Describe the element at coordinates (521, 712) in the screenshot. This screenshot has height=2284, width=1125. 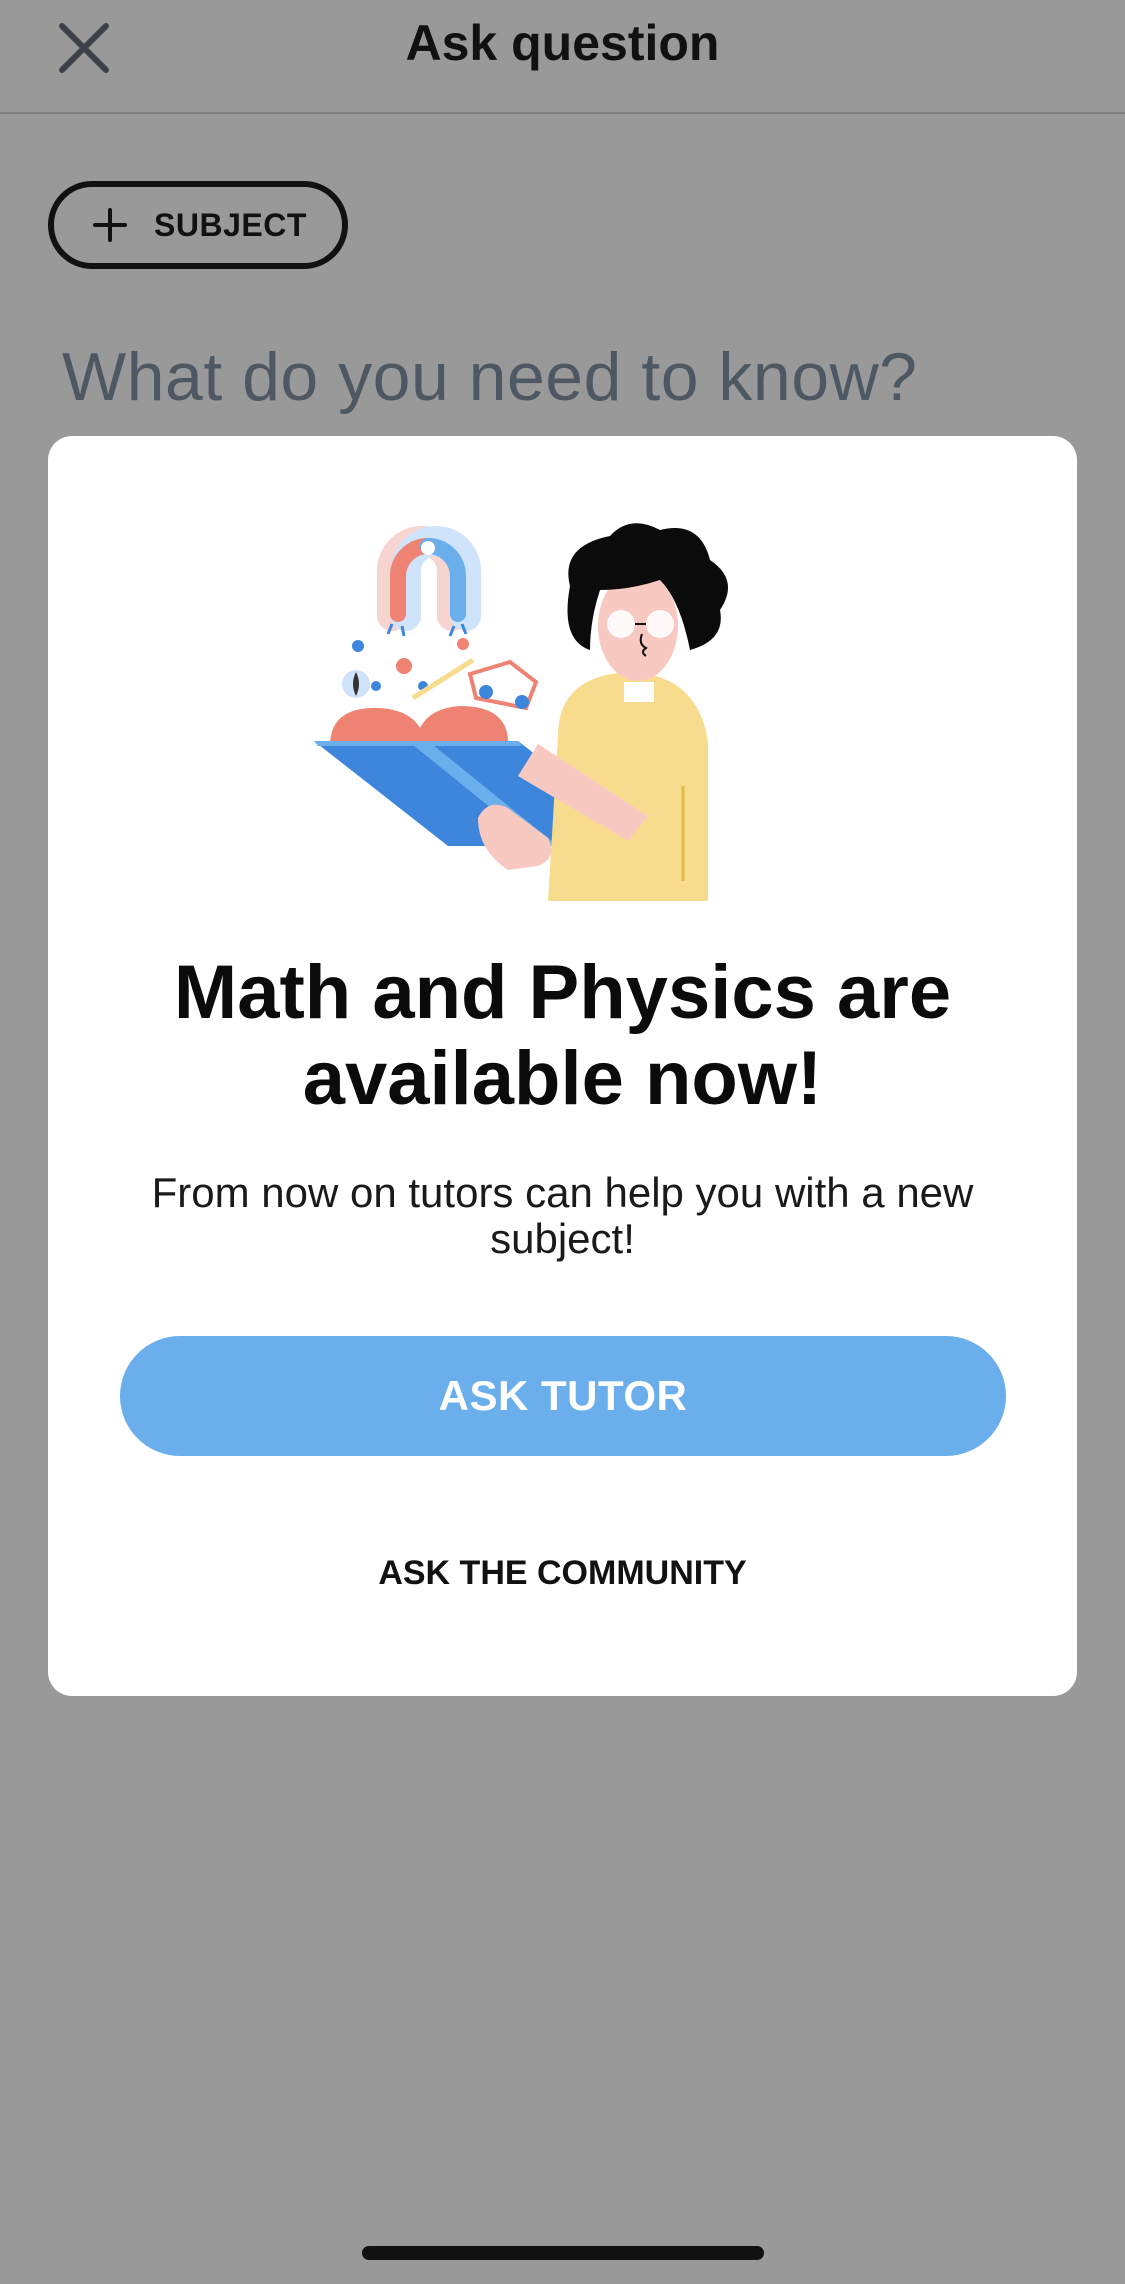
I see `tutor-with-book-illustration` at that location.